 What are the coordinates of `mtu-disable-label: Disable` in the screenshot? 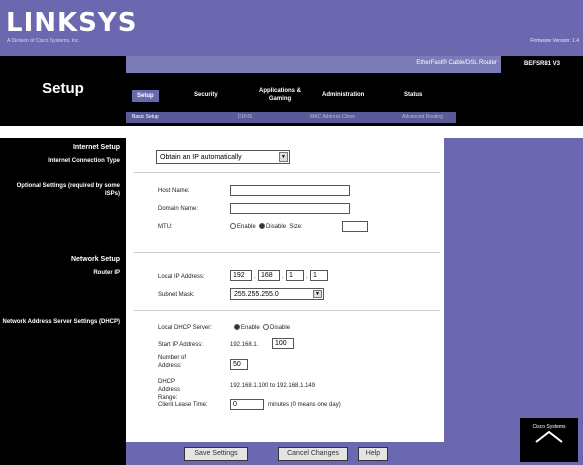 It's located at (276, 227).